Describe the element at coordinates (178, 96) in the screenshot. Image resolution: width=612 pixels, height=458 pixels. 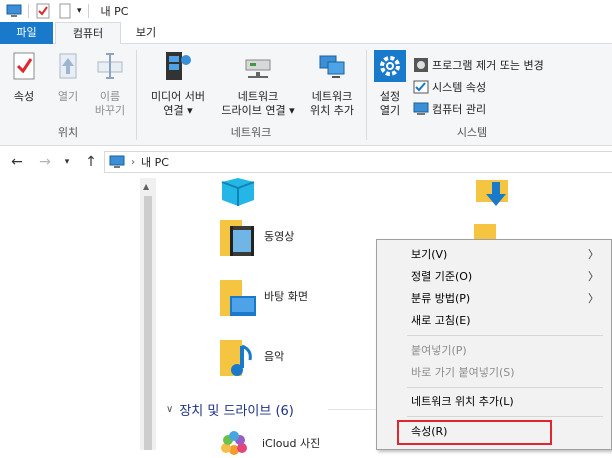
I see `media-server-label-1: 미디어 서버` at that location.